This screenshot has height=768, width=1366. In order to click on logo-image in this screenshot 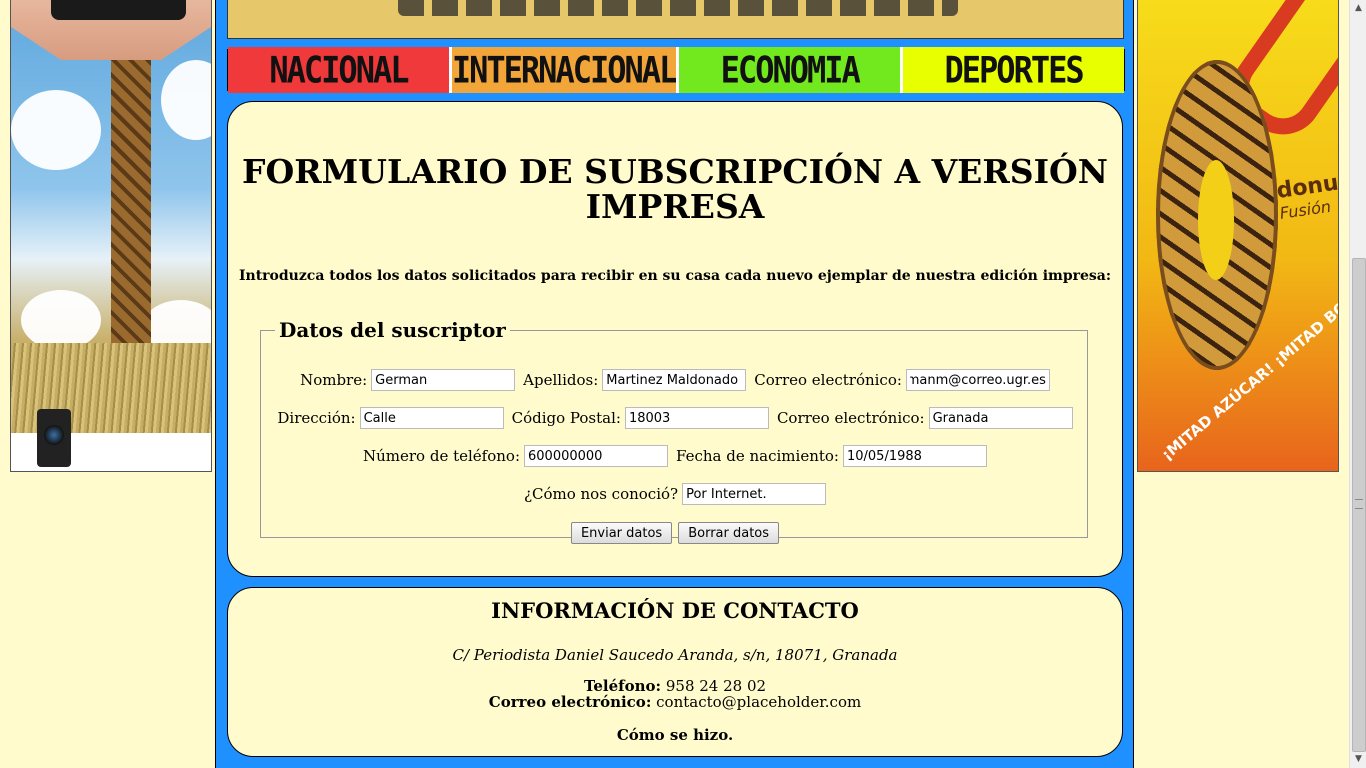, I will do `click(678, 8)`.